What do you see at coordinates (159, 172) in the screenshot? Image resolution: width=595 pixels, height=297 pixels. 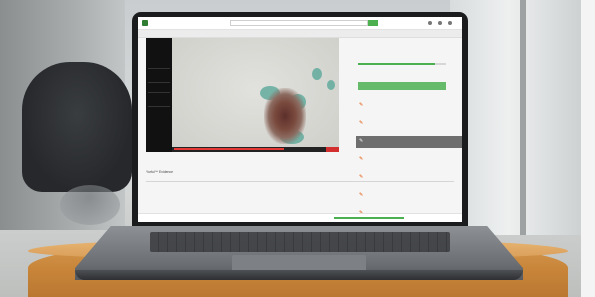 I see `video-caption: Yurful™ Evidence` at bounding box center [159, 172].